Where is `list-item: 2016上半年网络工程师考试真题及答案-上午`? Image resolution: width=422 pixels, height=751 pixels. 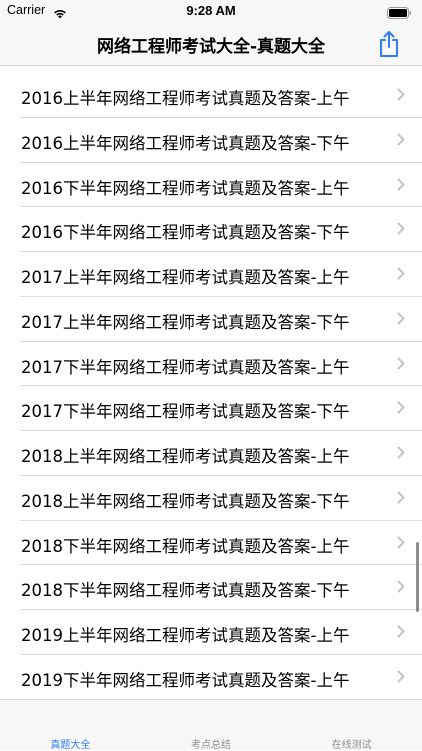
list-item: 2016上半年网络工程师考试真题及答案-上午 is located at coordinates (221, 95).